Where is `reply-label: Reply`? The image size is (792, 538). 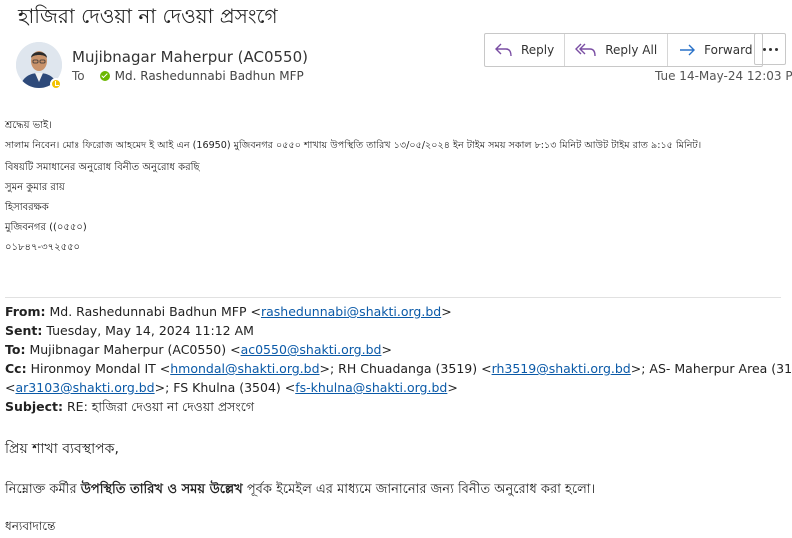 reply-label: Reply is located at coordinates (538, 50).